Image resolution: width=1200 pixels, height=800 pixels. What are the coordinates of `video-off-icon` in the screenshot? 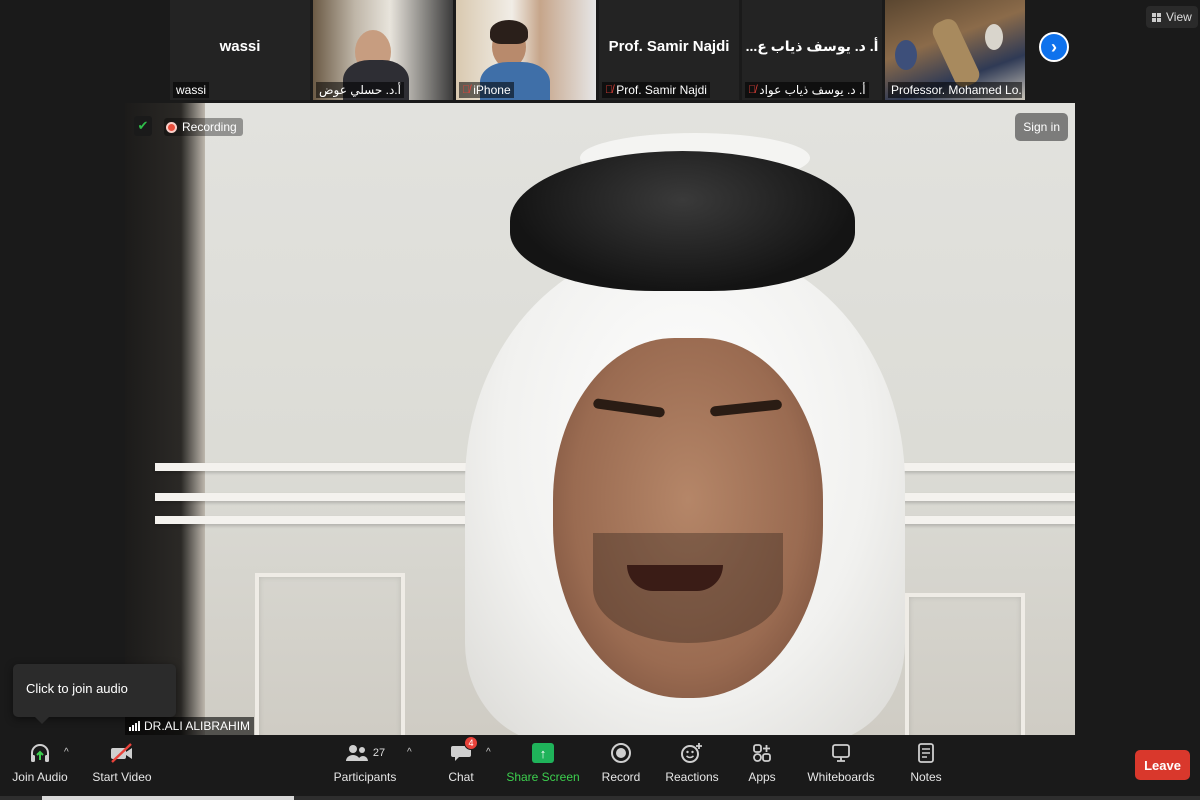 It's located at (121, 753).